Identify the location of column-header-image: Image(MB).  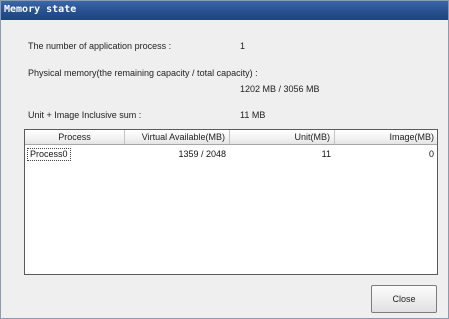
(386, 137).